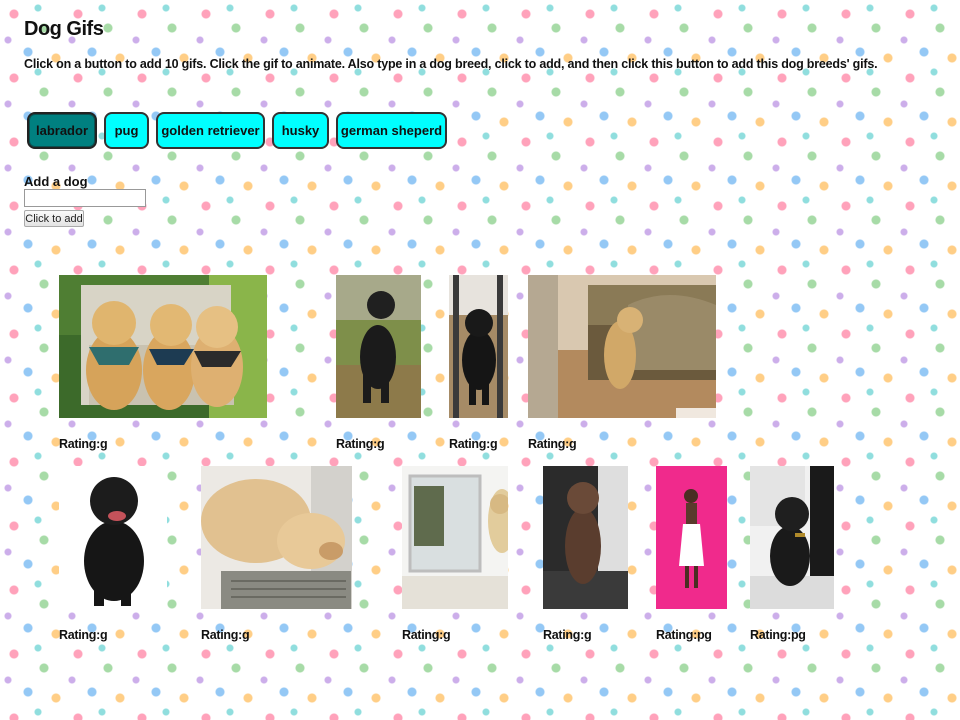 The height and width of the screenshot is (720, 960). I want to click on gif-yellow-lab-at-door, so click(455, 537).